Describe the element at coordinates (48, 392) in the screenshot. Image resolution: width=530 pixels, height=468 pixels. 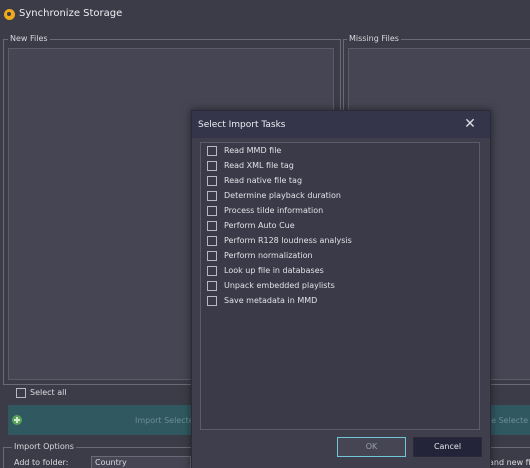
I see `select-all-label: Select all` at that location.